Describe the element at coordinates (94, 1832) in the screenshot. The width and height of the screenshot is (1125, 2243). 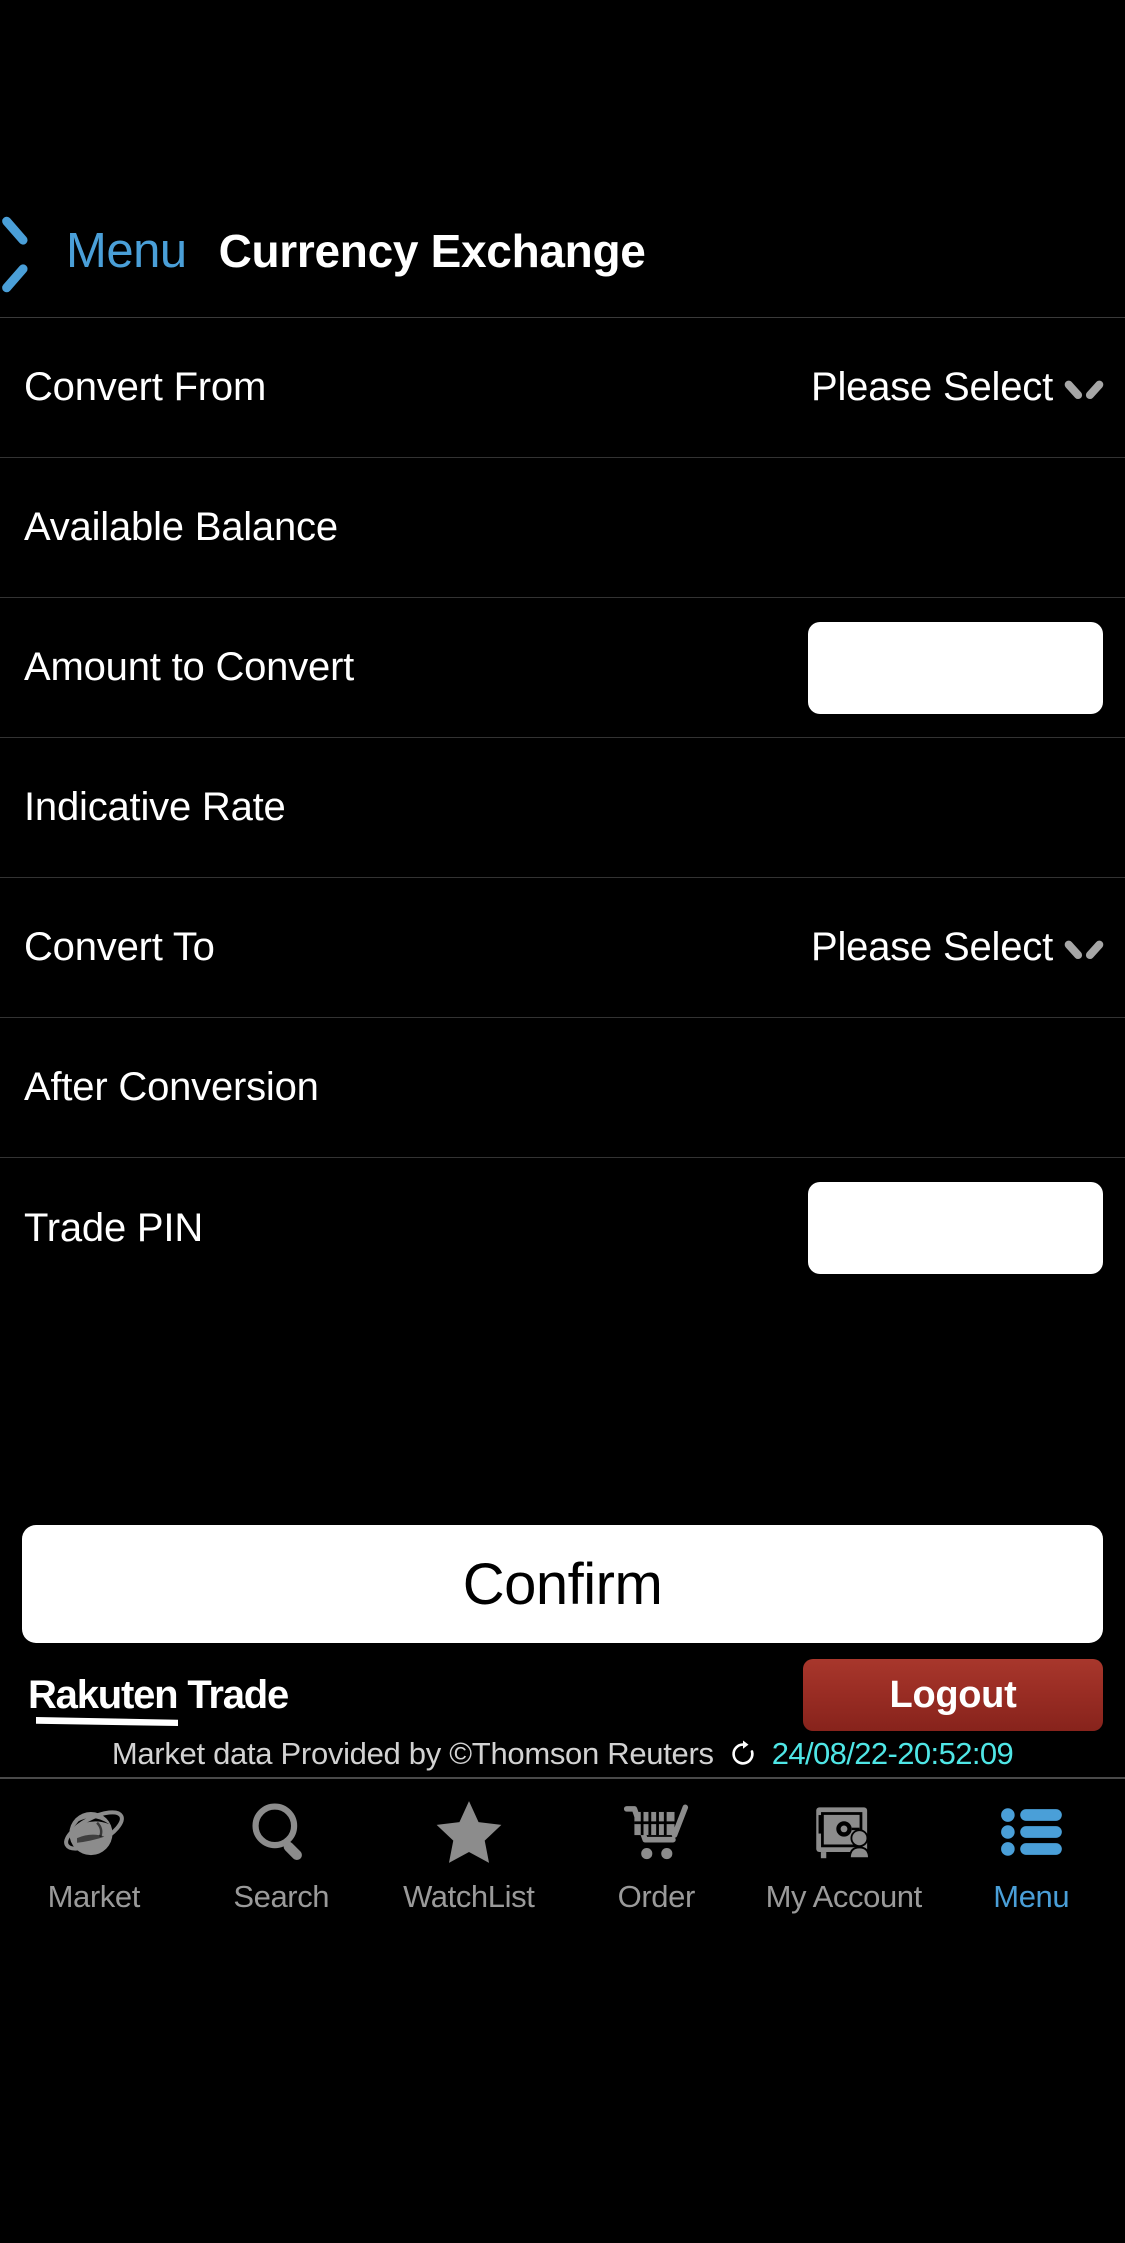
I see `globe-icon` at that location.